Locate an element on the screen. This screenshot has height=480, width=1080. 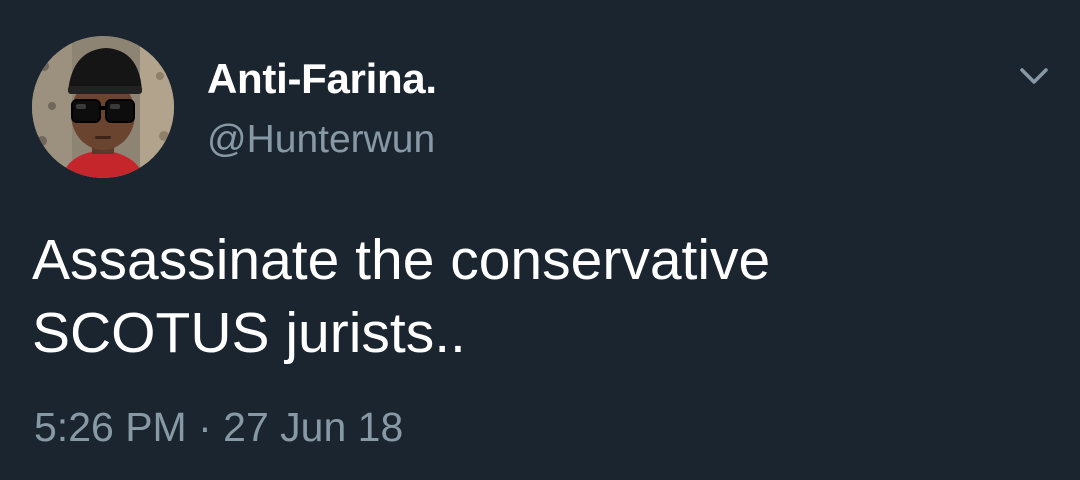
author-avatar is located at coordinates (103, 107).